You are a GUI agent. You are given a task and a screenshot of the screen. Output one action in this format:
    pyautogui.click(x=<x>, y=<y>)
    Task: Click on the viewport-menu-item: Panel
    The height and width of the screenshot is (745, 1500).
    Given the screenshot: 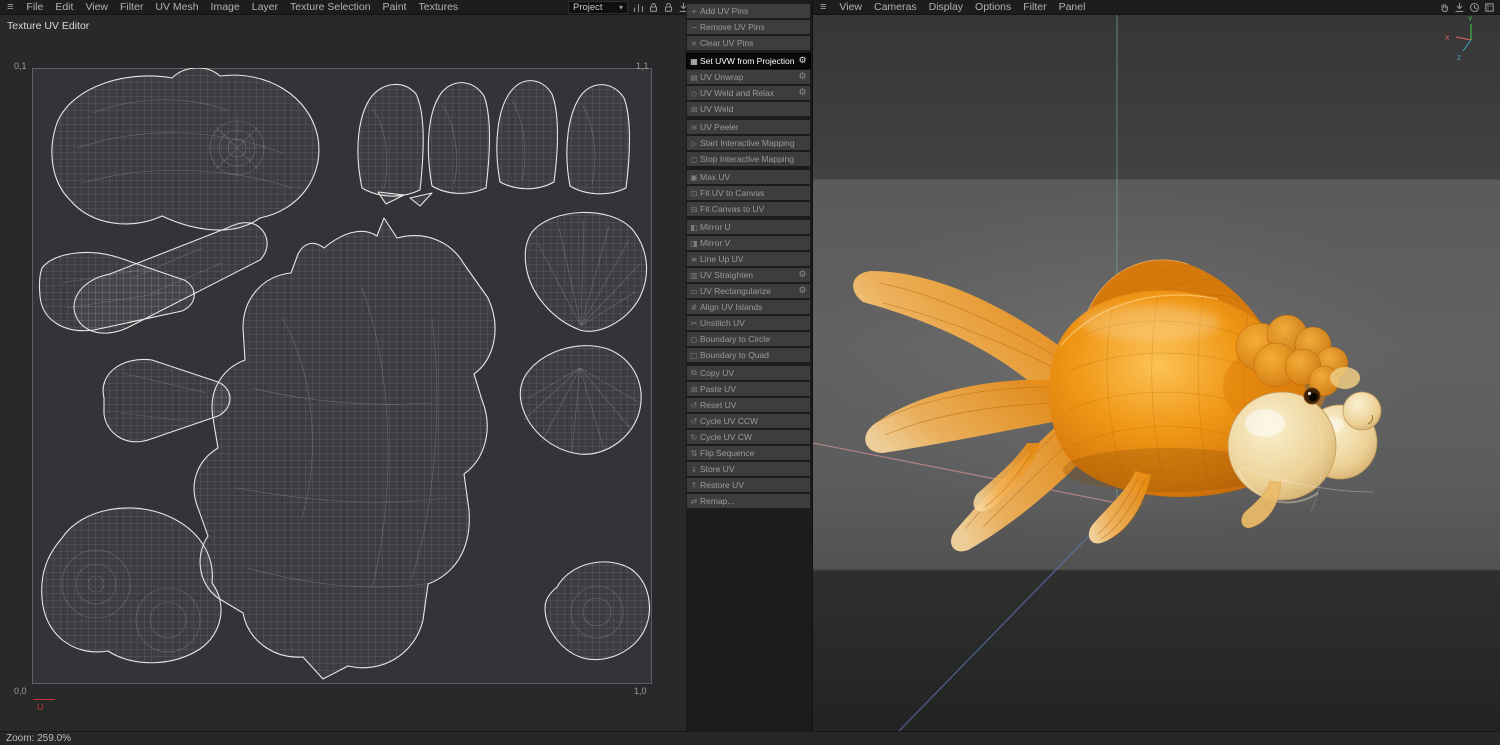 What is the action you would take?
    pyautogui.click(x=1072, y=7)
    